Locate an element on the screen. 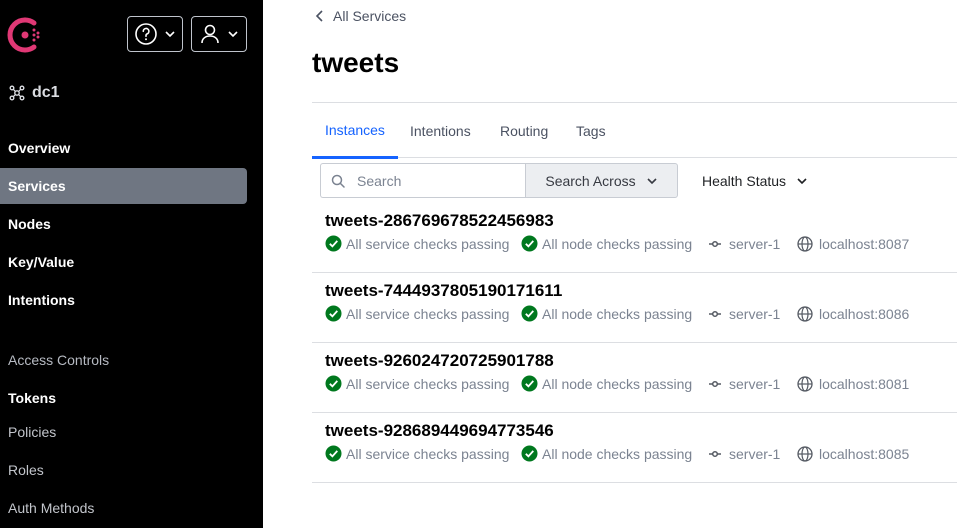 The height and width of the screenshot is (528, 957). search-across-dropdown: Search Across is located at coordinates (601, 180).